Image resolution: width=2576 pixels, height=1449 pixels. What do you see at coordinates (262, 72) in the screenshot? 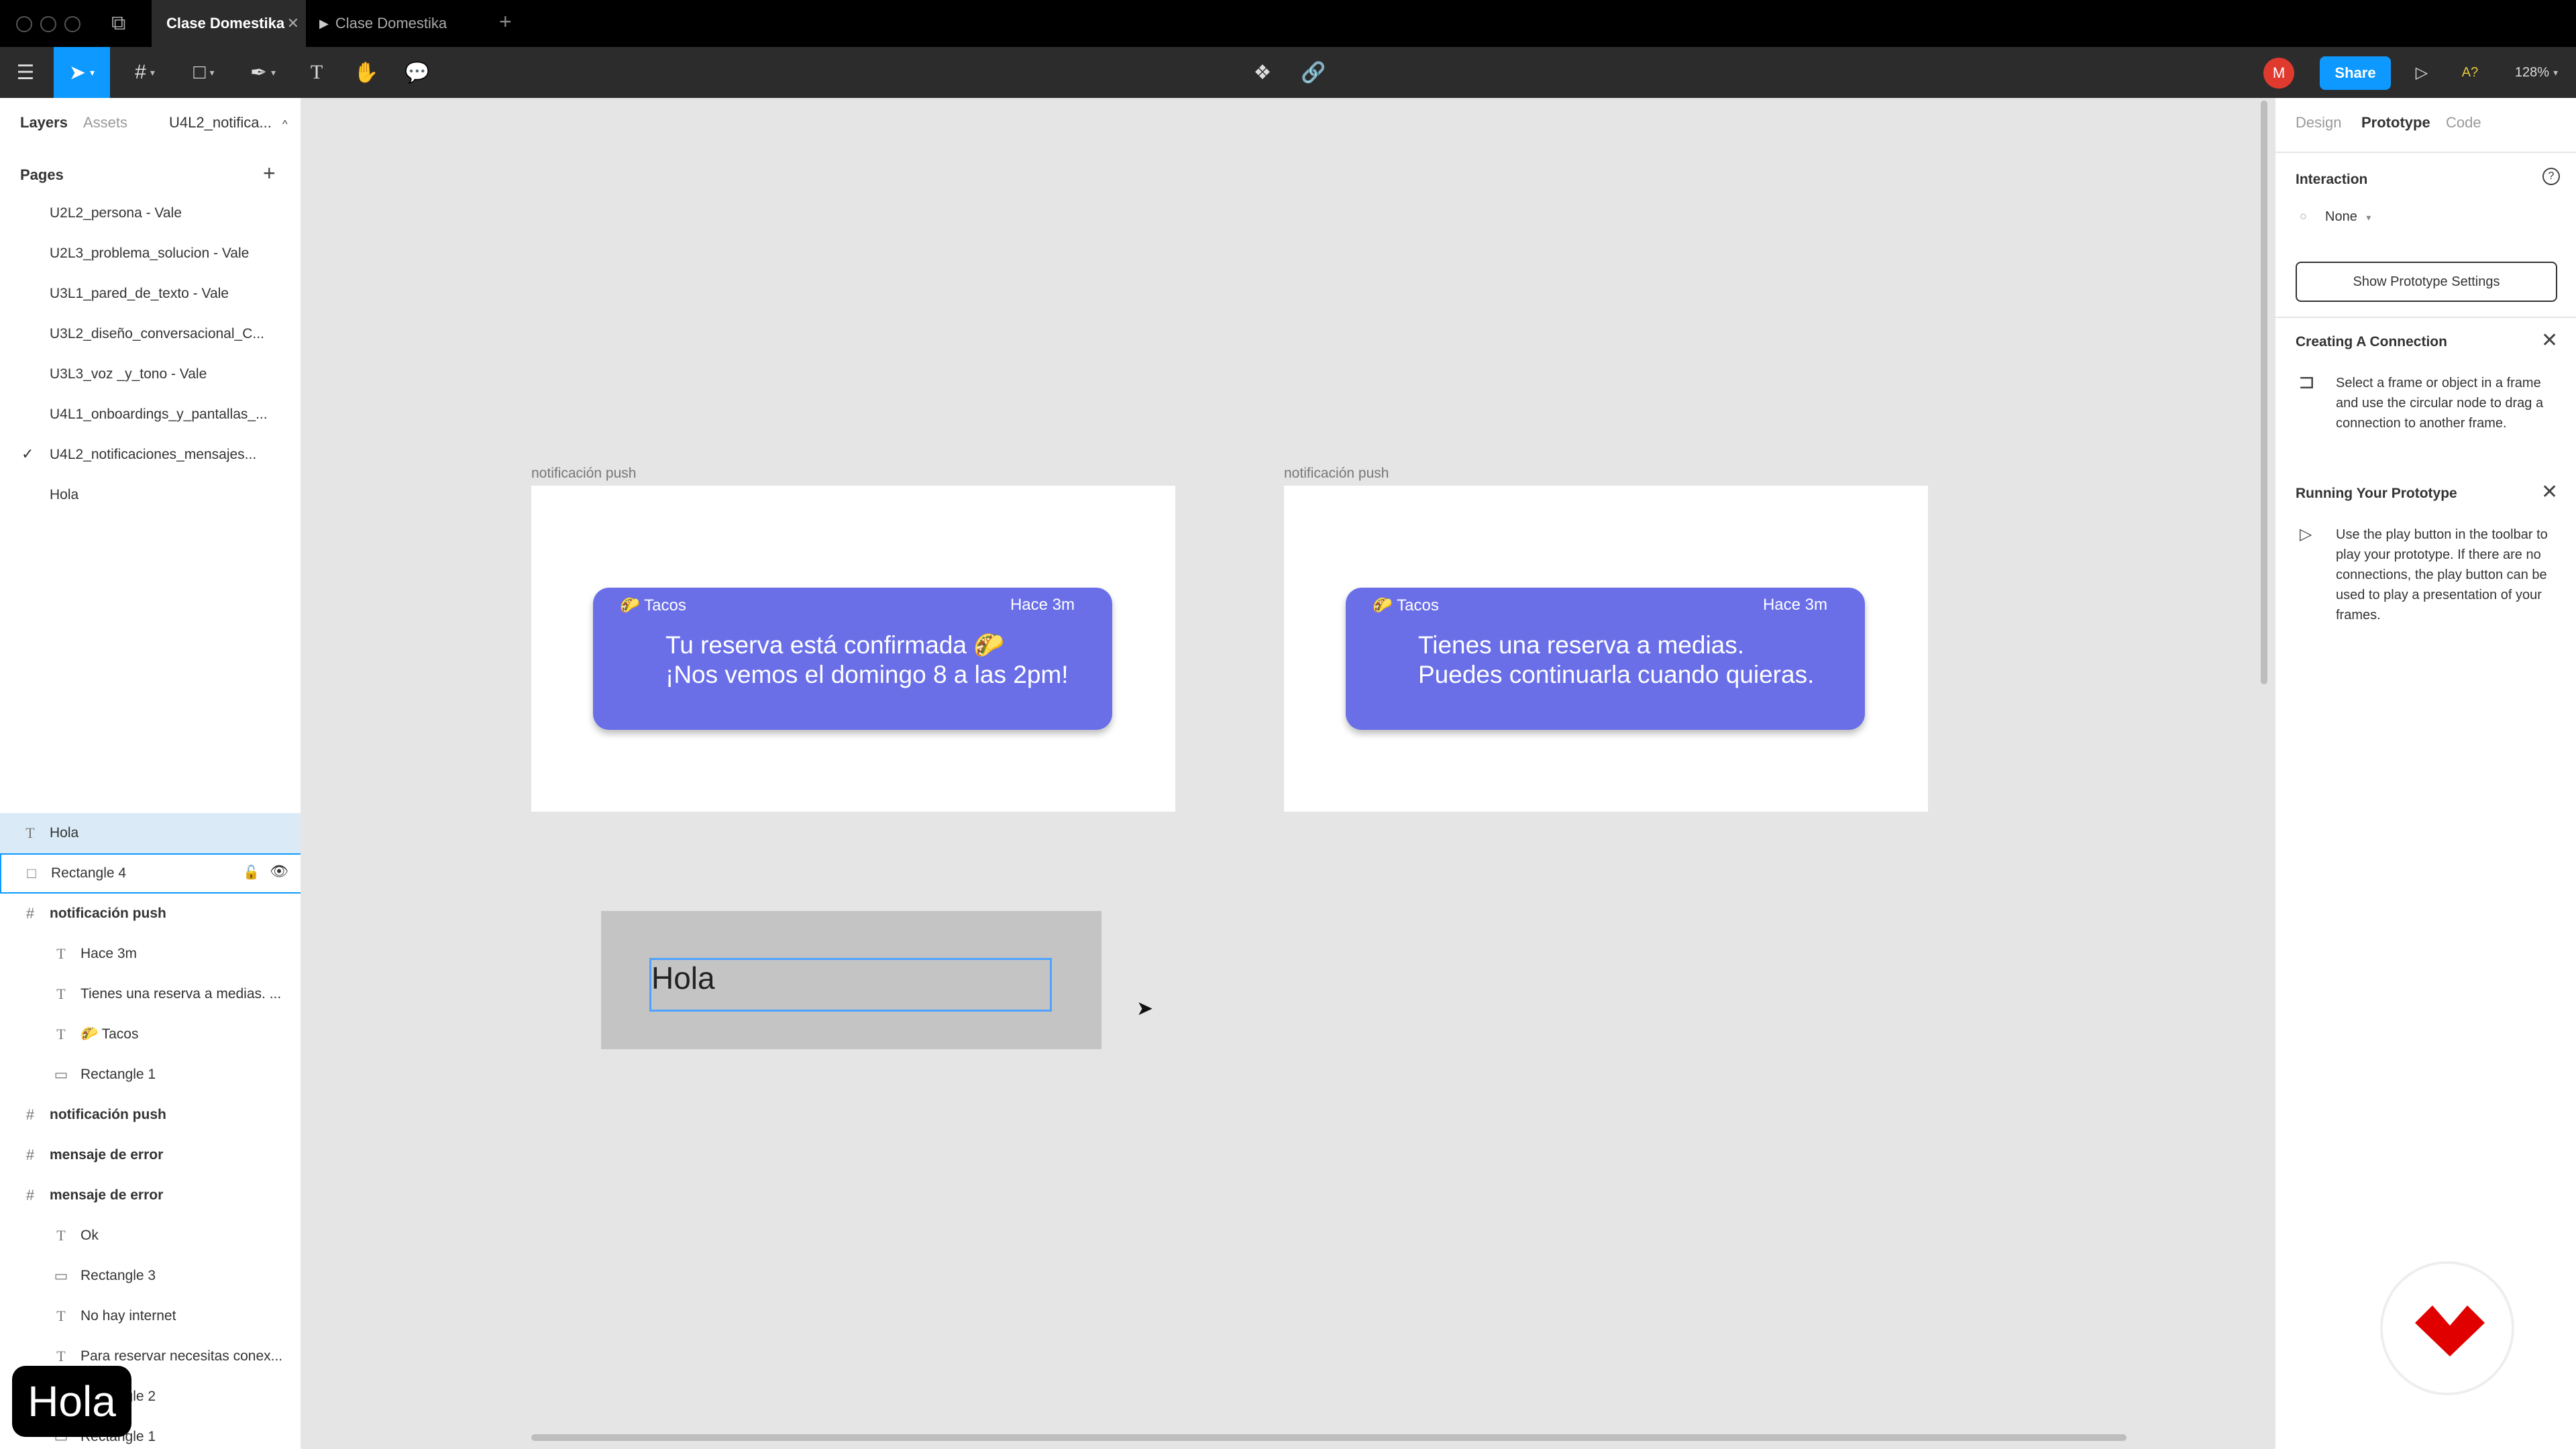
I see `pen-tool-button: ✒ ▾` at bounding box center [262, 72].